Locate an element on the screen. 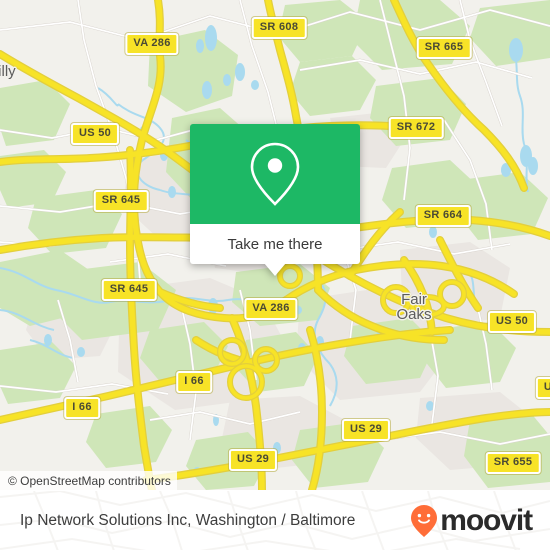 This screenshot has width=550, height=550. road-shield-partial-right-edge: U is located at coordinates (542, 388).